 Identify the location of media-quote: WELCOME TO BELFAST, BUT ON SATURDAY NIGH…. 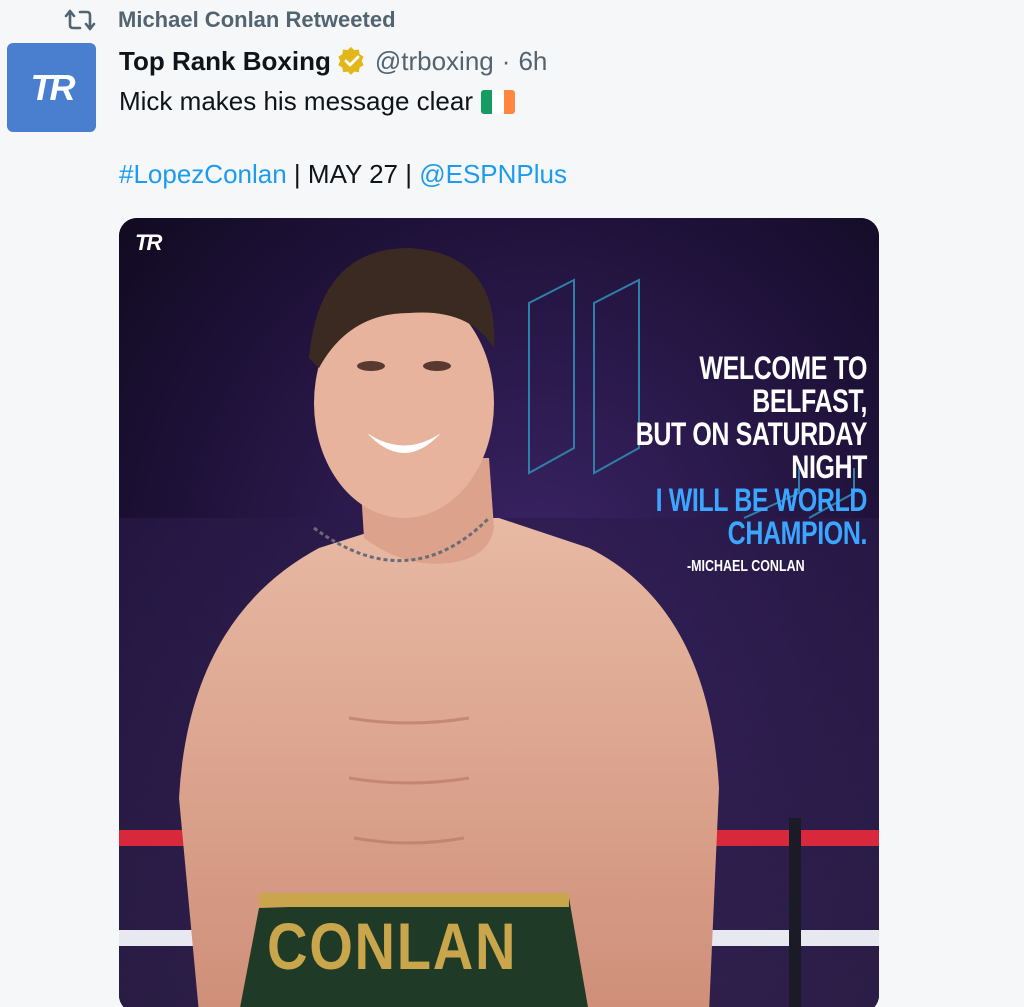
(735, 463).